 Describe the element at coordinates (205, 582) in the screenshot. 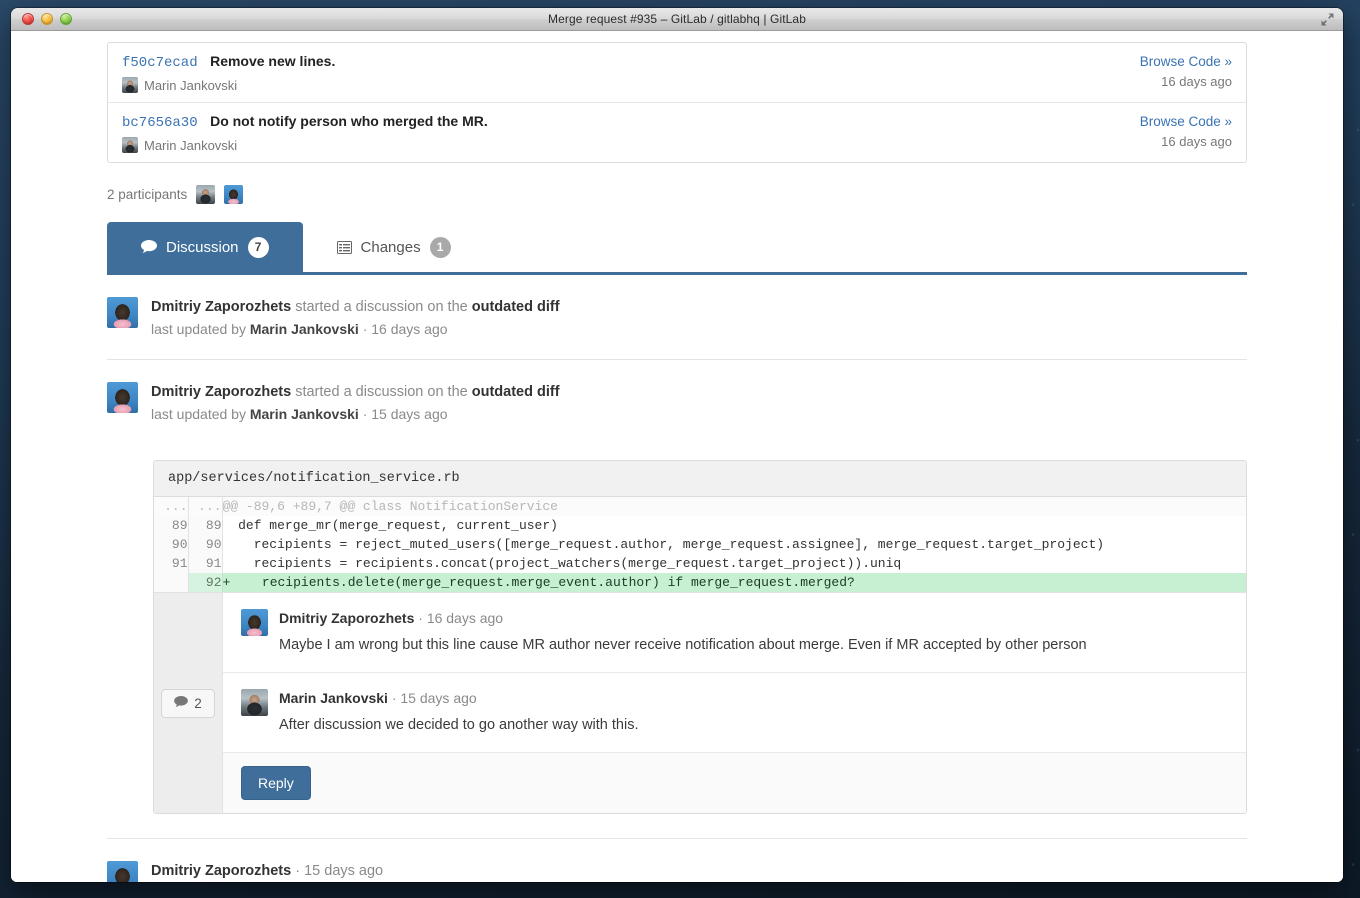

I see `diff-line-new: 92` at that location.